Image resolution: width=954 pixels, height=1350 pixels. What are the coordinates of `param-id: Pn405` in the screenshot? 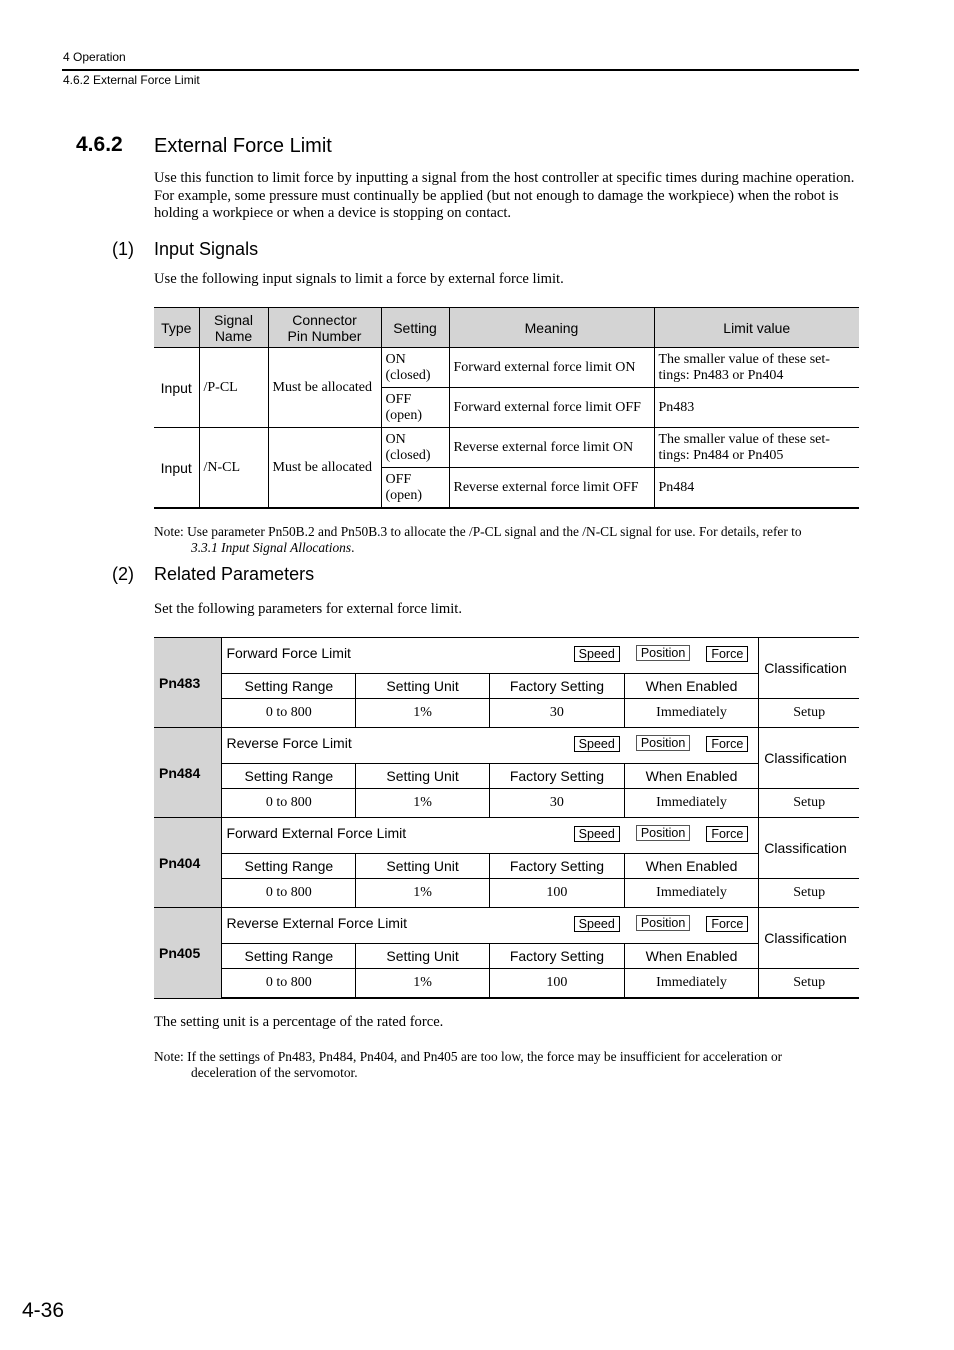 It's located at (188, 953).